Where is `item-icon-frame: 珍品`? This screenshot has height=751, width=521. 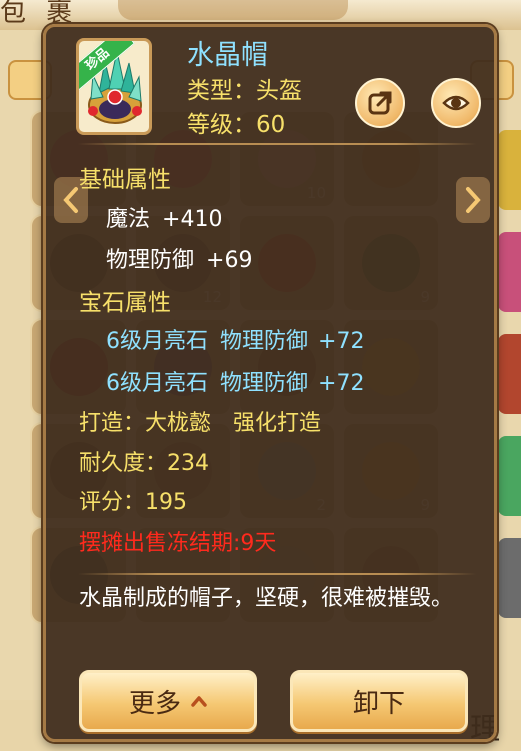 item-icon-frame: 珍品 is located at coordinates (114, 86).